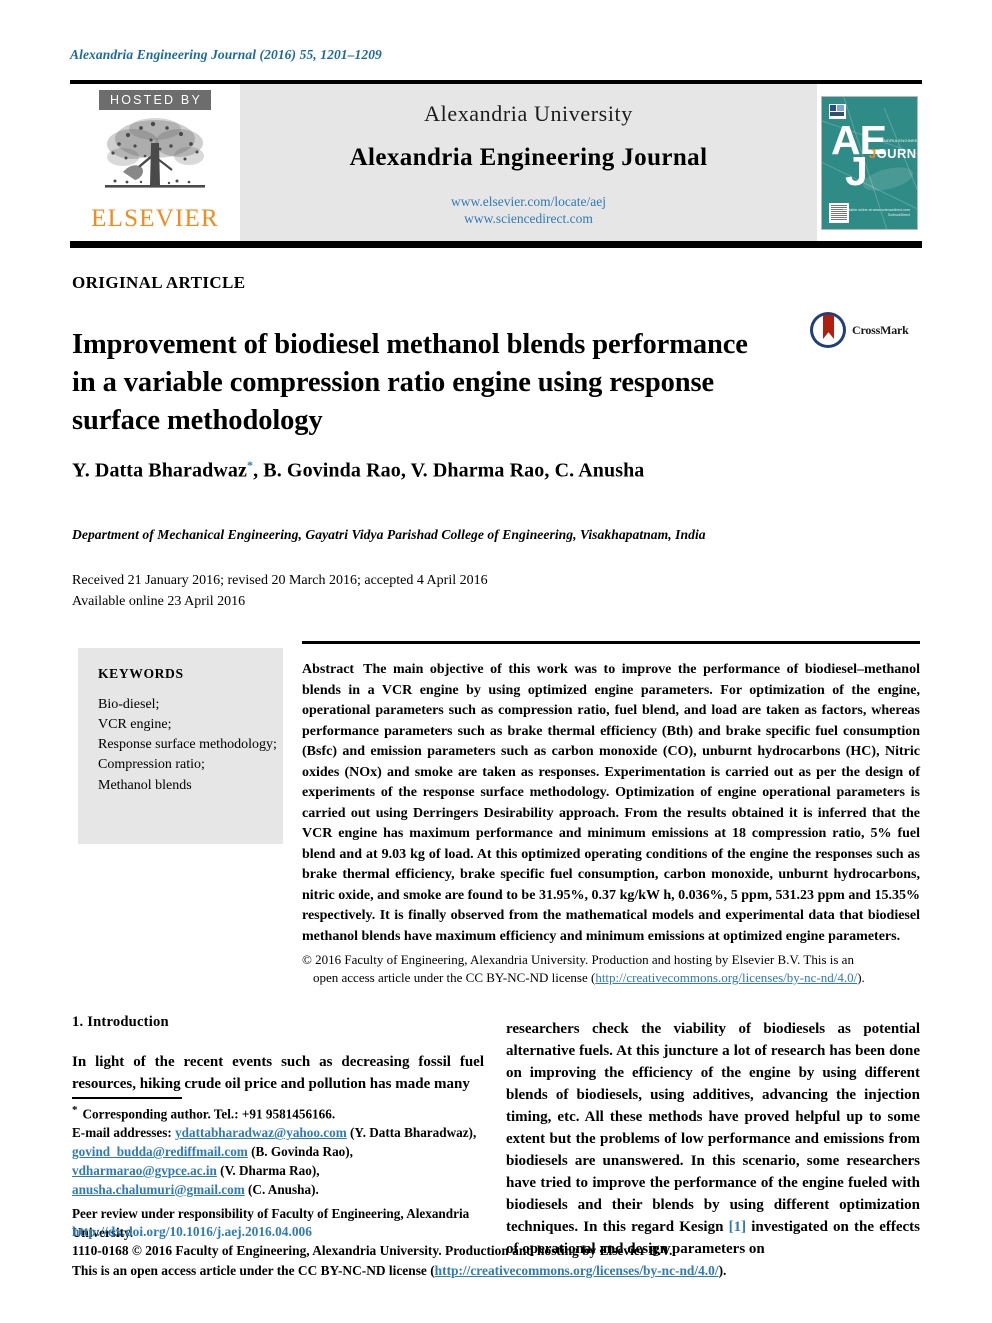 The width and height of the screenshot is (992, 1323). I want to click on footer-license-post: )., so click(722, 1270).